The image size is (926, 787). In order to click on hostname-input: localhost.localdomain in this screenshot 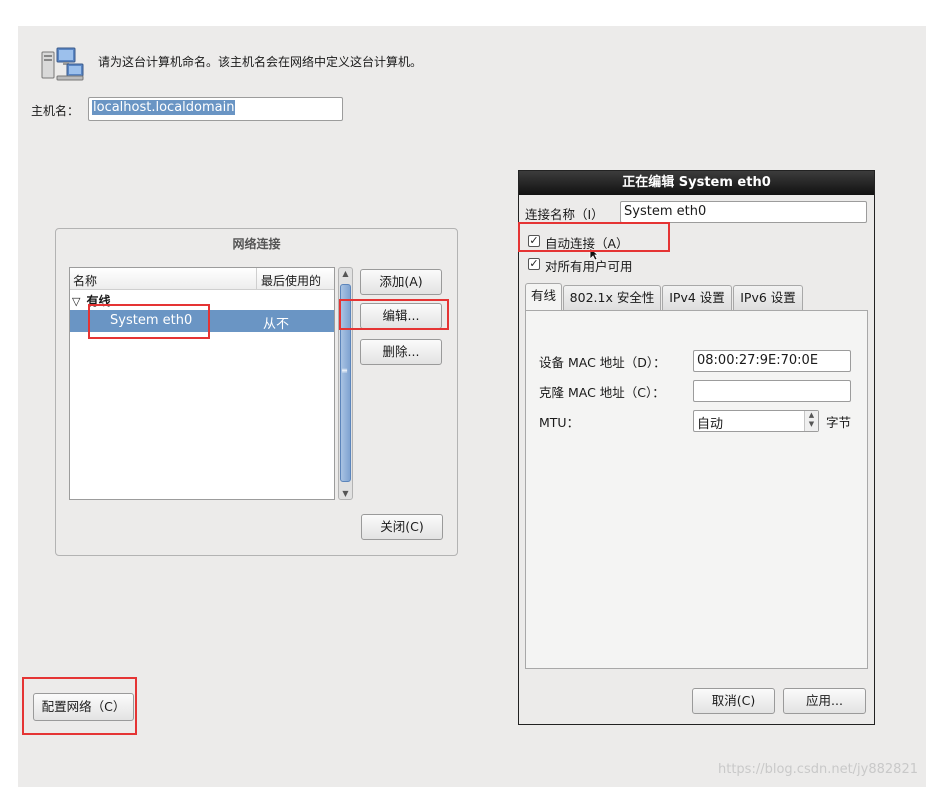, I will do `click(215, 109)`.